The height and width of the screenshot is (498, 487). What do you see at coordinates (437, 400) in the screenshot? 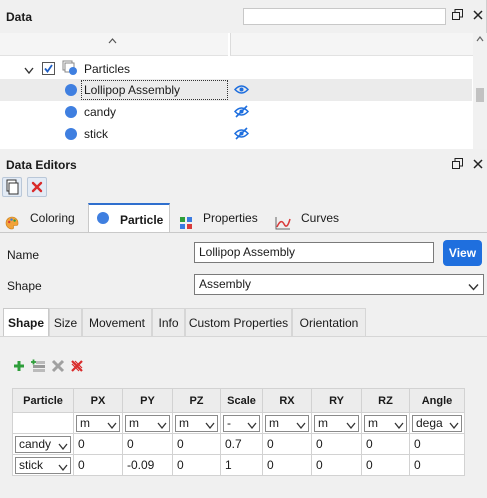
I see `column-header: Angle` at bounding box center [437, 400].